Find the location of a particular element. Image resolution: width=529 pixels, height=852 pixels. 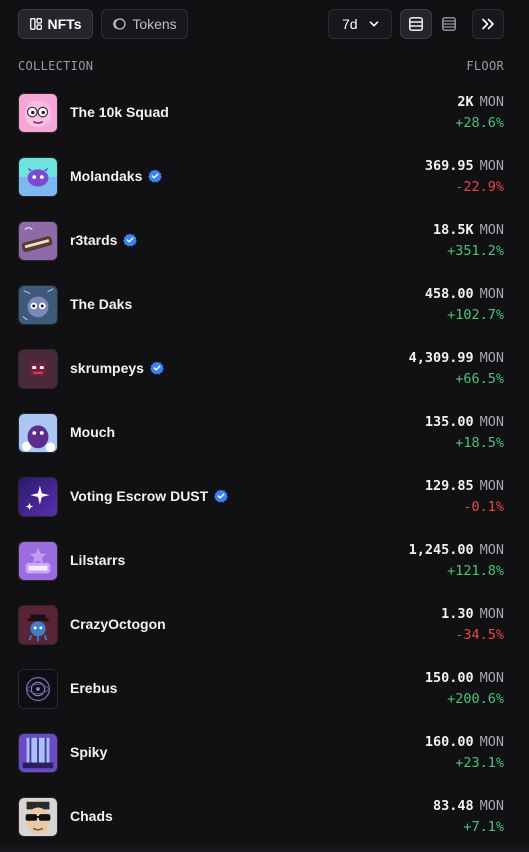

table-row: Mouch 135.00 MON +18.5% is located at coordinates (264, 433).